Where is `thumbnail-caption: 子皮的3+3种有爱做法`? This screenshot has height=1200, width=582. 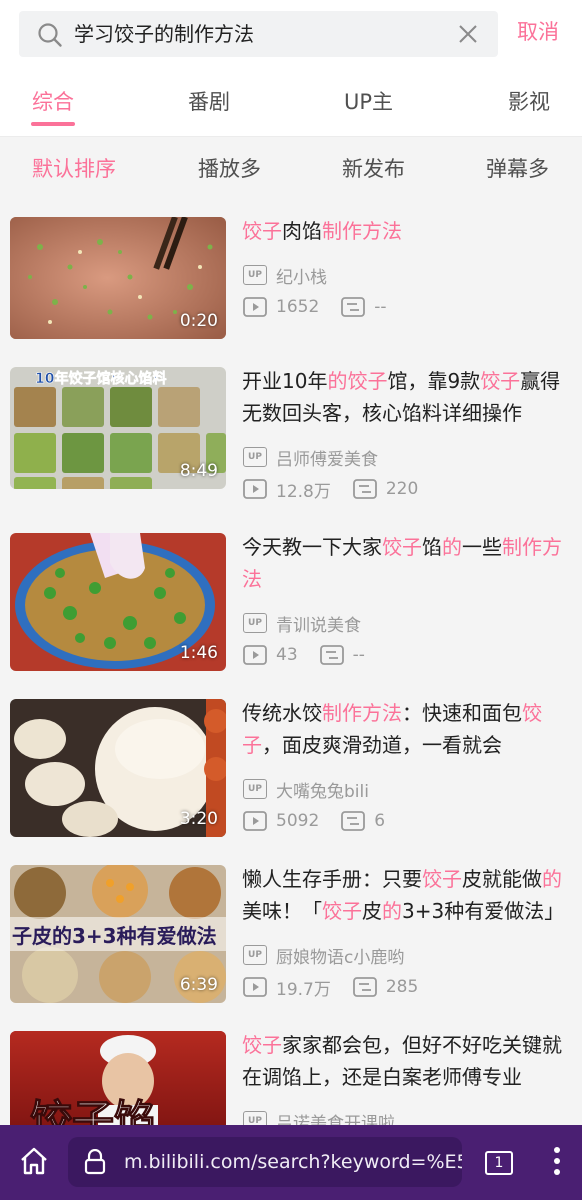
thumbnail-caption: 子皮的3+3种有爱做法 is located at coordinates (114, 936).